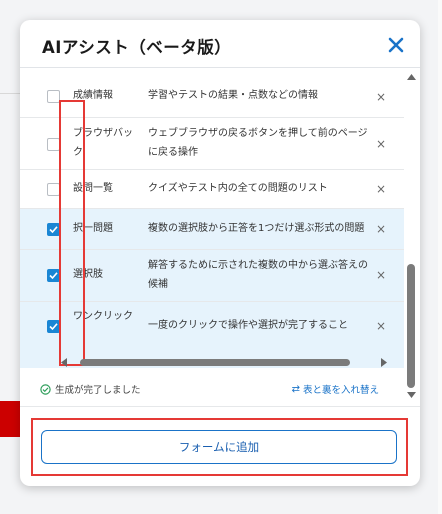 This screenshot has width=442, height=514. I want to click on swap-link-label: 表と裏を入れ替え, so click(340, 390).